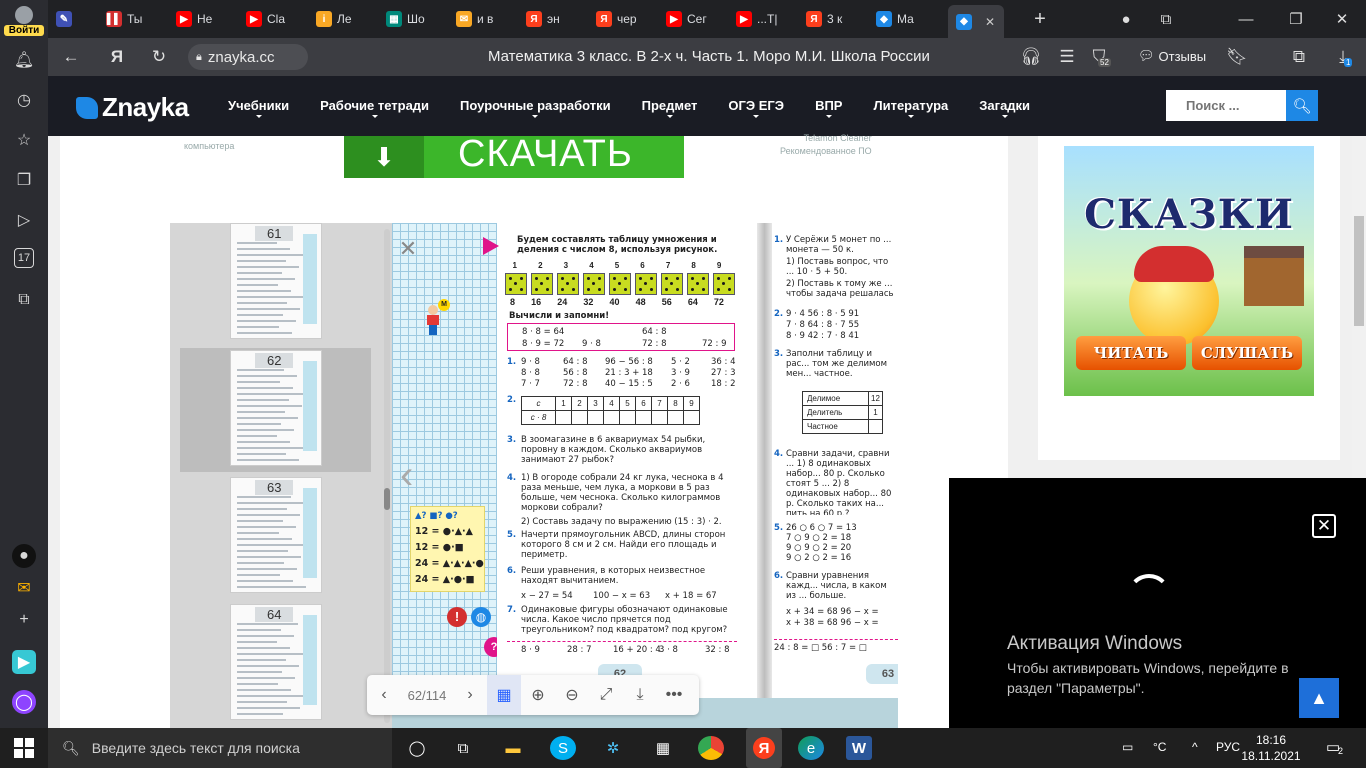  What do you see at coordinates (24, 30) in the screenshot?
I see `login-label: Войти` at bounding box center [24, 30].